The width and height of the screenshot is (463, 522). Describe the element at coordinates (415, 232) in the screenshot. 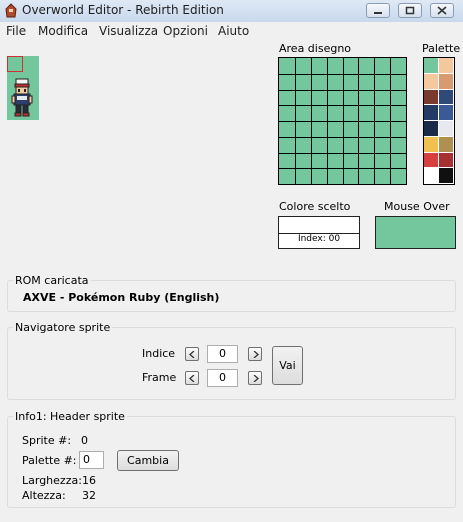

I see `mouse-over-swatch` at that location.